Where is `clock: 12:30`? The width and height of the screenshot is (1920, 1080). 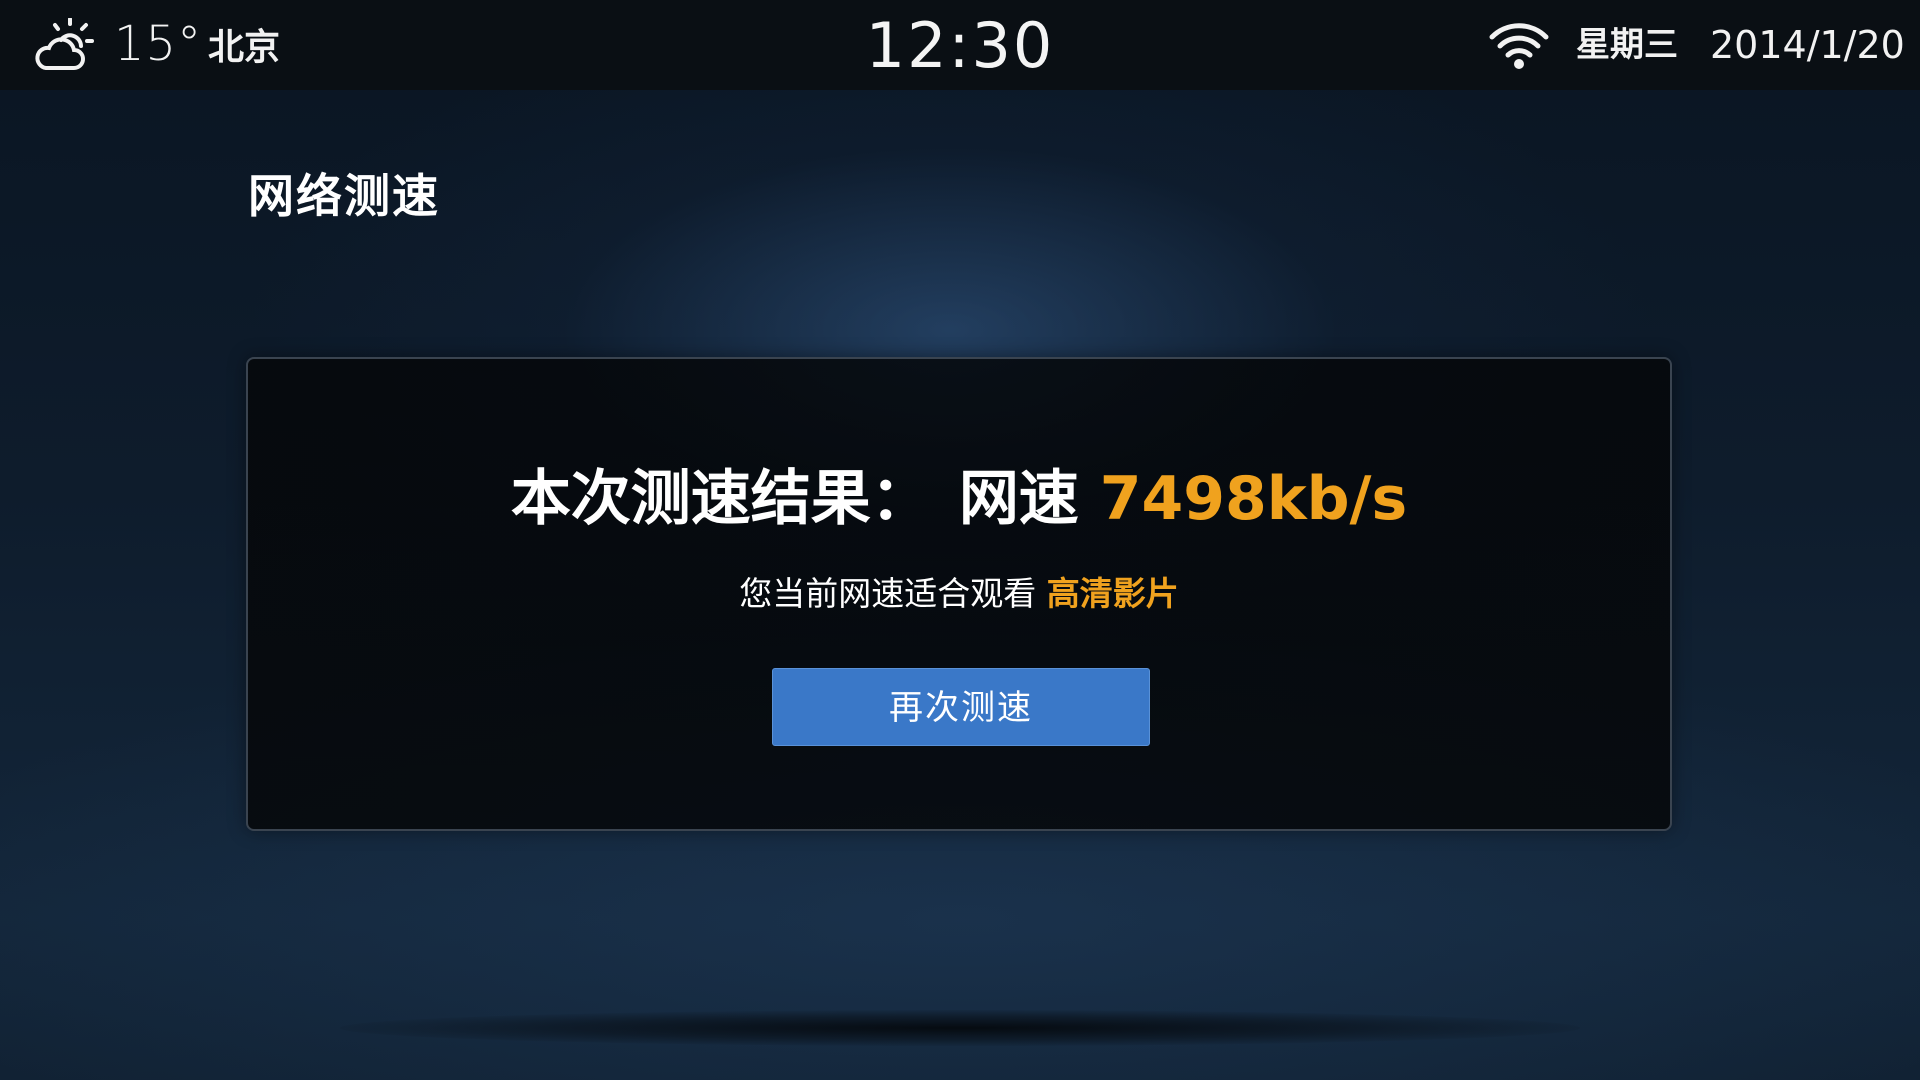 clock: 12:30 is located at coordinates (960, 45).